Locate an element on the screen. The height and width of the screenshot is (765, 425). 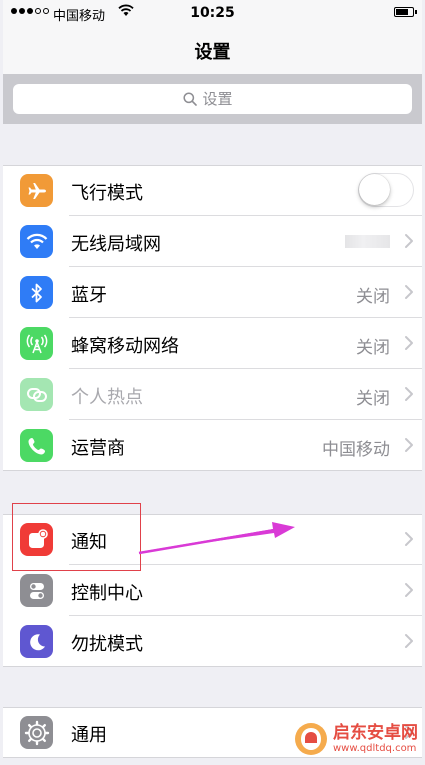
settings-row-carrier: 运营商 中国移动 is located at coordinates (212, 445).